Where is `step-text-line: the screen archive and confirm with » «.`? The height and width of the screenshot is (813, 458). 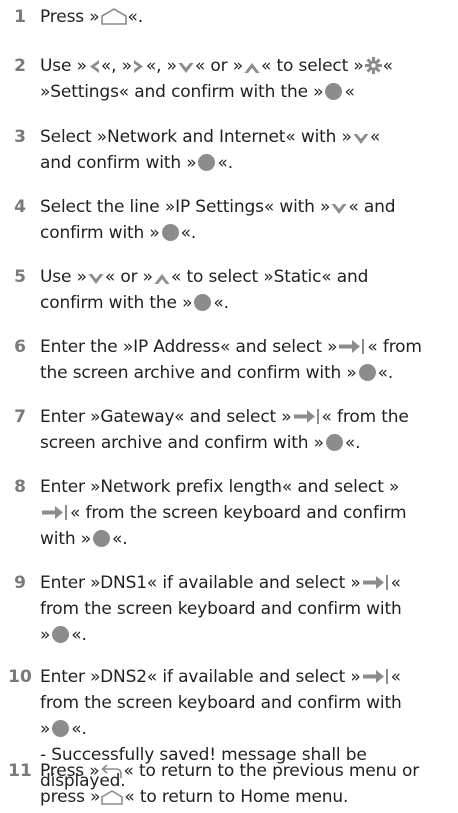 step-text-line: the screen archive and confirm with » «. is located at coordinates (246, 373).